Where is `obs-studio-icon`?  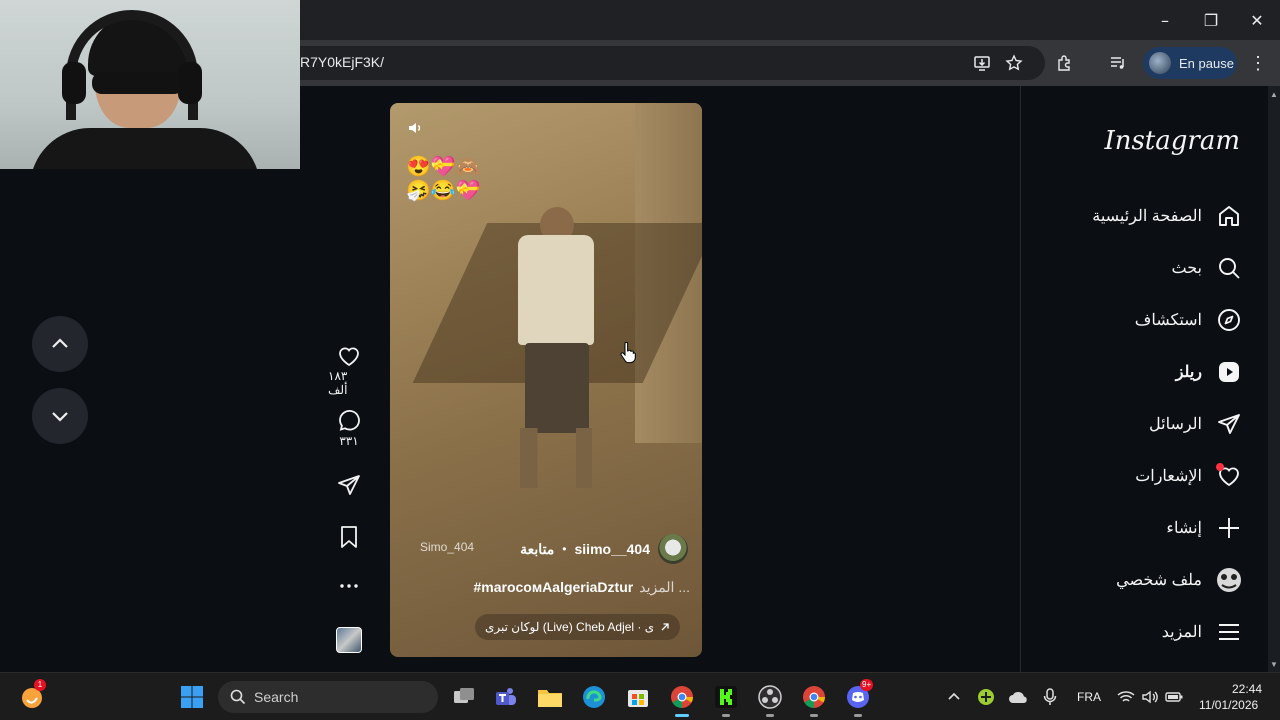 obs-studio-icon is located at coordinates (770, 700).